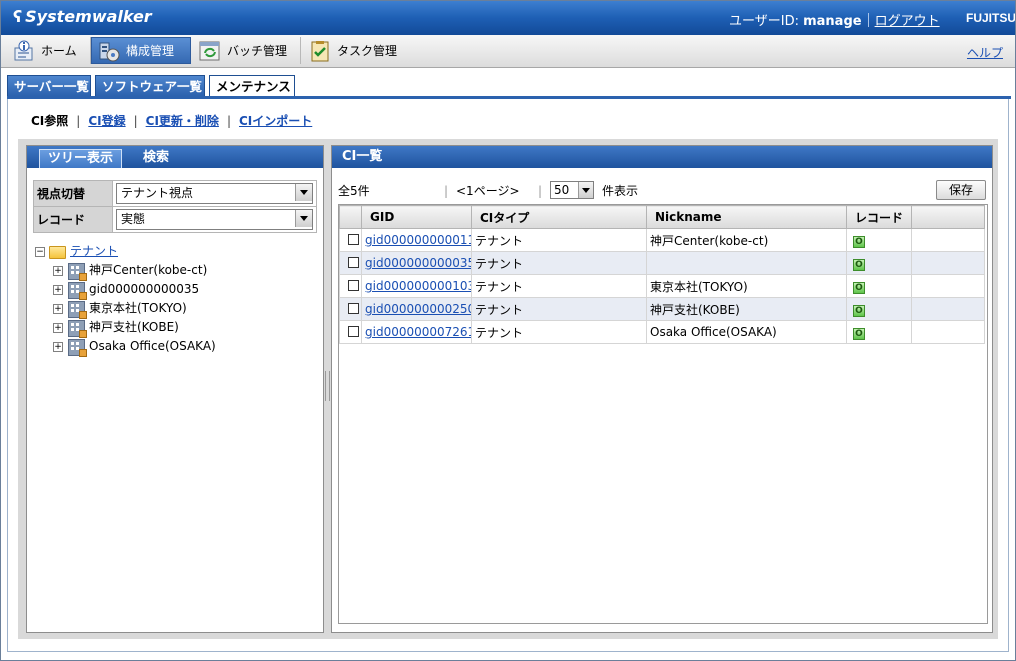  Describe the element at coordinates (57, 252) in the screenshot. I see `folder-icon` at that location.